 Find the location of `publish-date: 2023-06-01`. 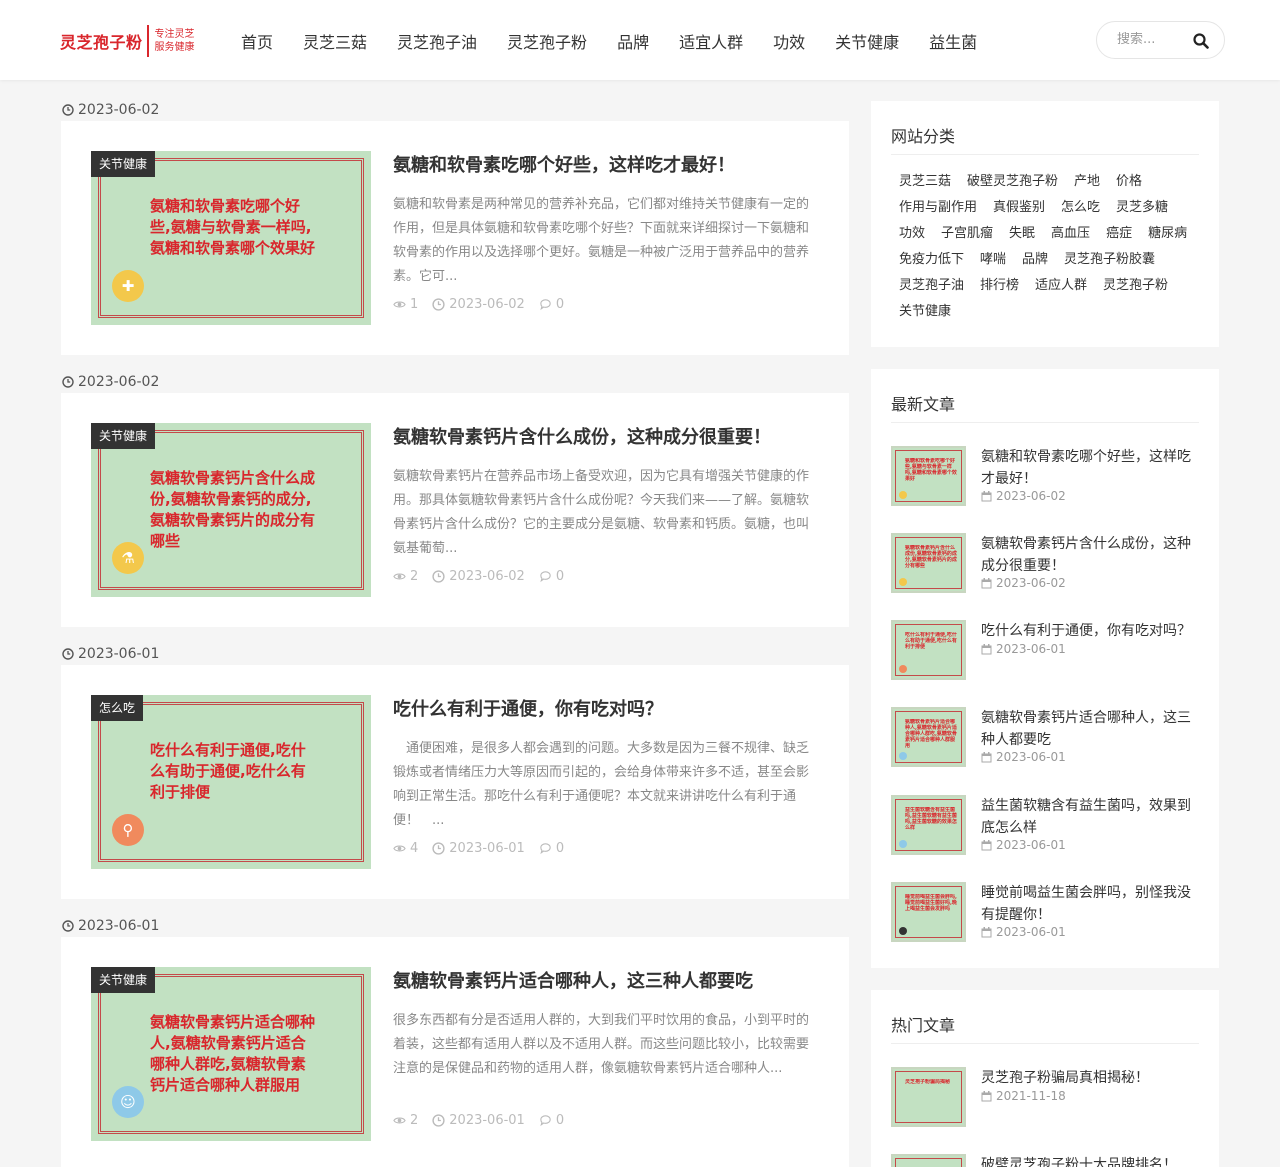

publish-date: 2023-06-01 is located at coordinates (478, 848).